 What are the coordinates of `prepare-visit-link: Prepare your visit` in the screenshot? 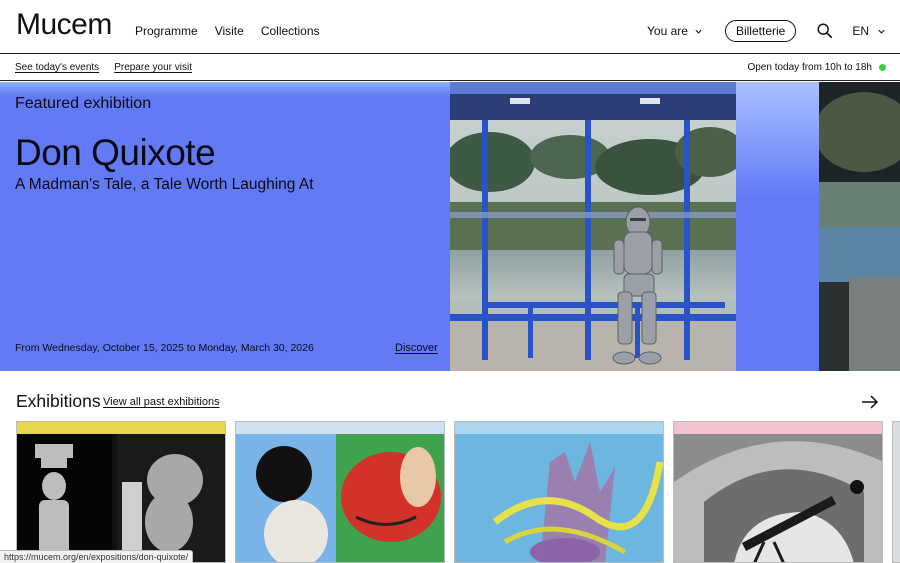 It's located at (153, 67).